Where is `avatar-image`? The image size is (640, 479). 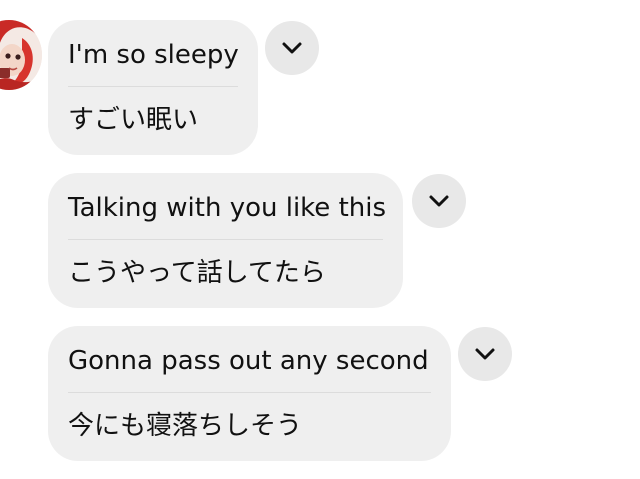 avatar-image is located at coordinates (21, 55).